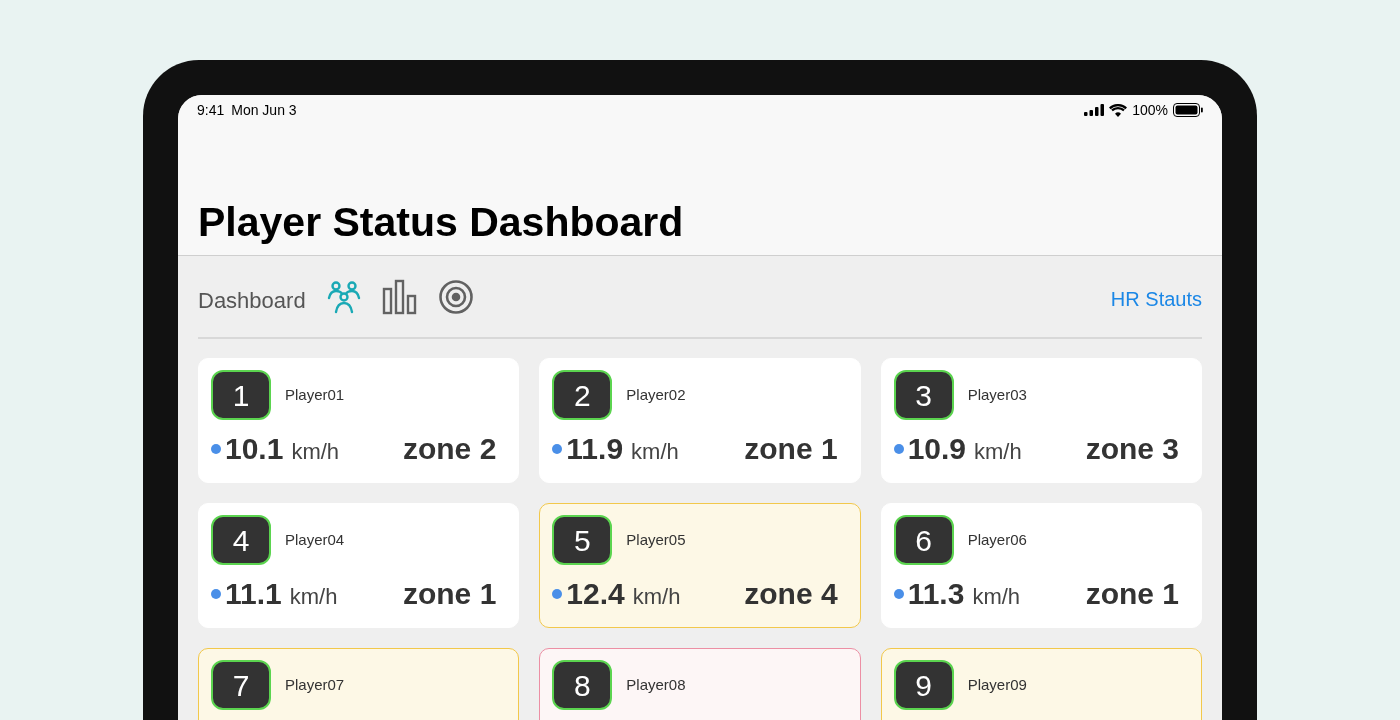  Describe the element at coordinates (1188, 110) in the screenshot. I see `battery-icon` at that location.